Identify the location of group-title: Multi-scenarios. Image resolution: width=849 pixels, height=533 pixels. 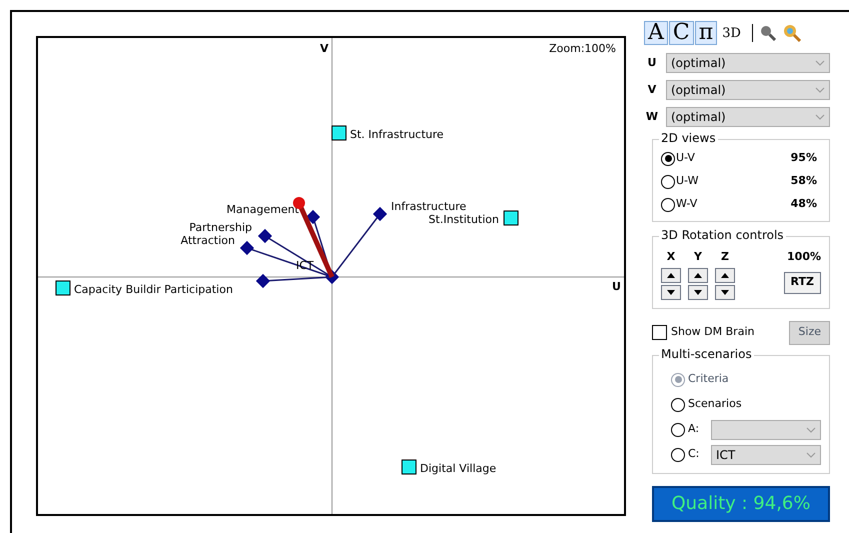
(706, 354).